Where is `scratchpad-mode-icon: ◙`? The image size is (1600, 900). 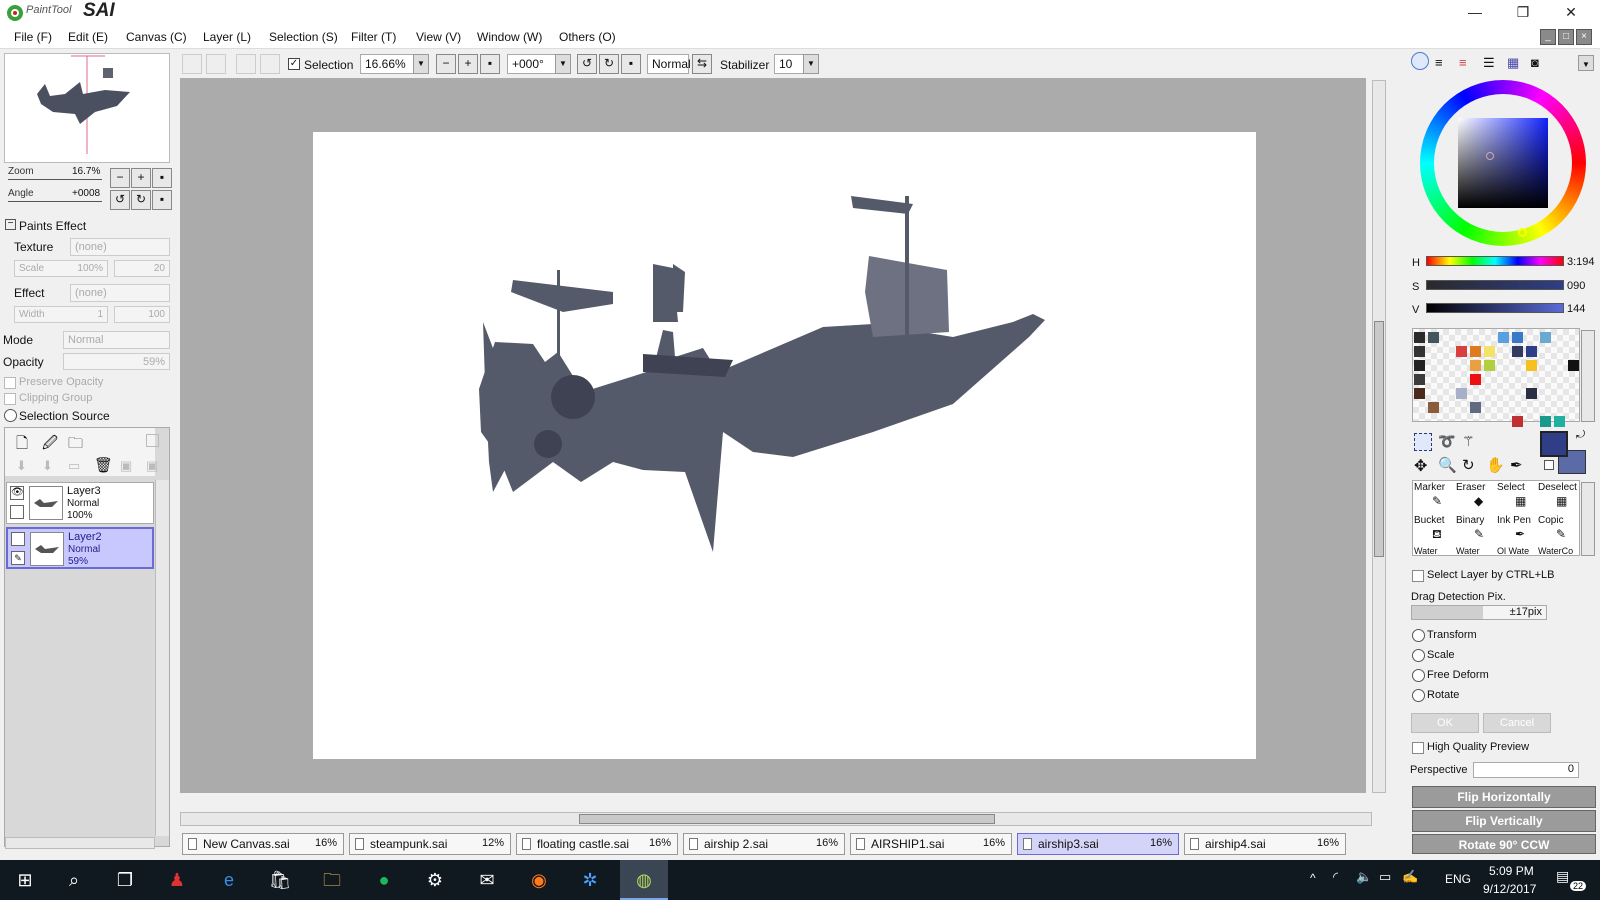
scratchpad-mode-icon: ◙ is located at coordinates (1535, 62).